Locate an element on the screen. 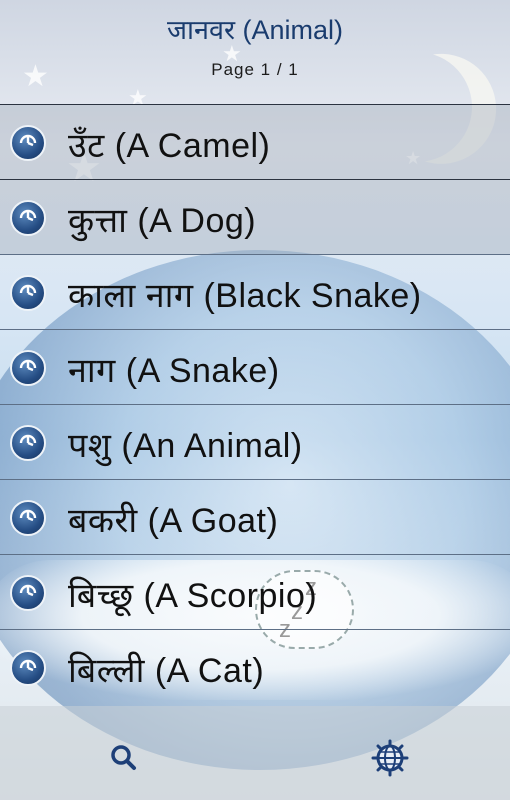  list-item: नाग (A Snake) is located at coordinates (255, 366).